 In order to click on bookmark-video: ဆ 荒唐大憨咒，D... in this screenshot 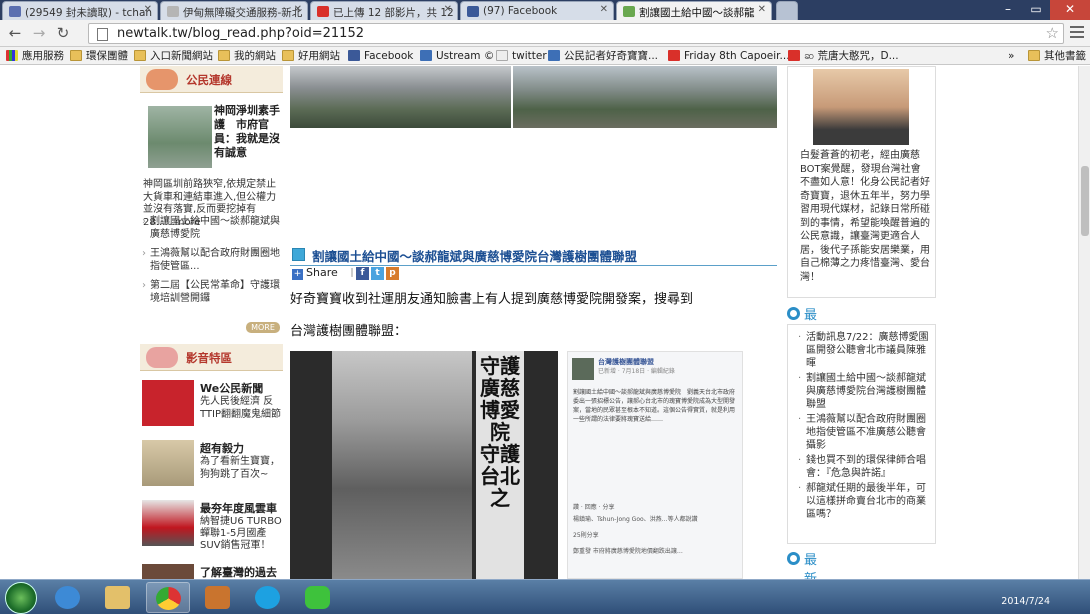, I will do `click(843, 56)`.